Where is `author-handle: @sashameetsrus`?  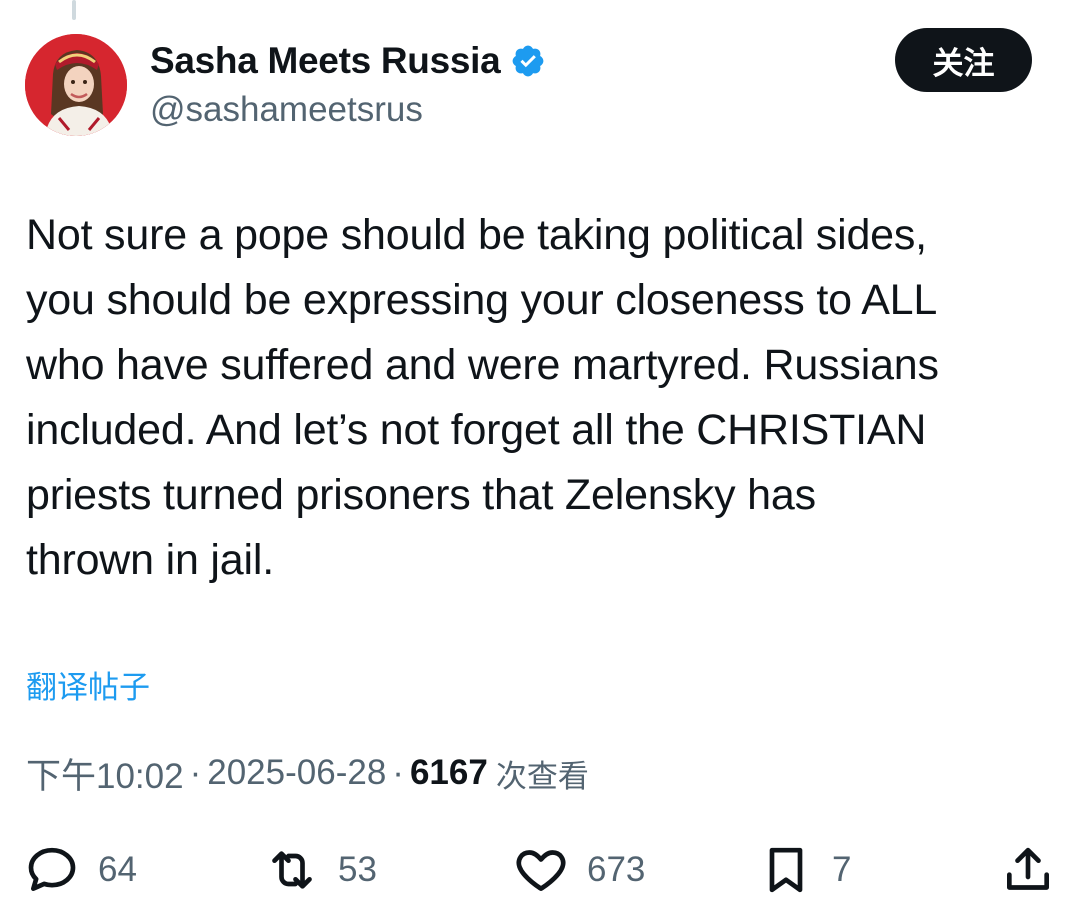 author-handle: @sashameetsrus is located at coordinates (286, 110).